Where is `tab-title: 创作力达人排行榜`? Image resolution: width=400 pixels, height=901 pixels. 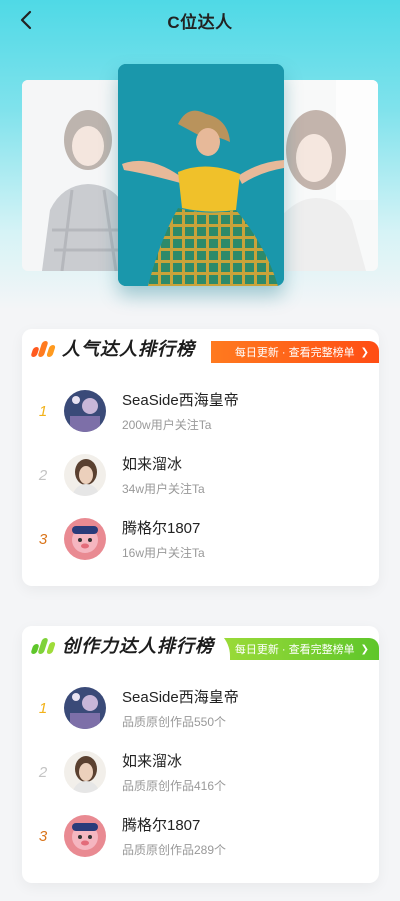
tab-title: 创作力达人排行榜 is located at coordinates (126, 645).